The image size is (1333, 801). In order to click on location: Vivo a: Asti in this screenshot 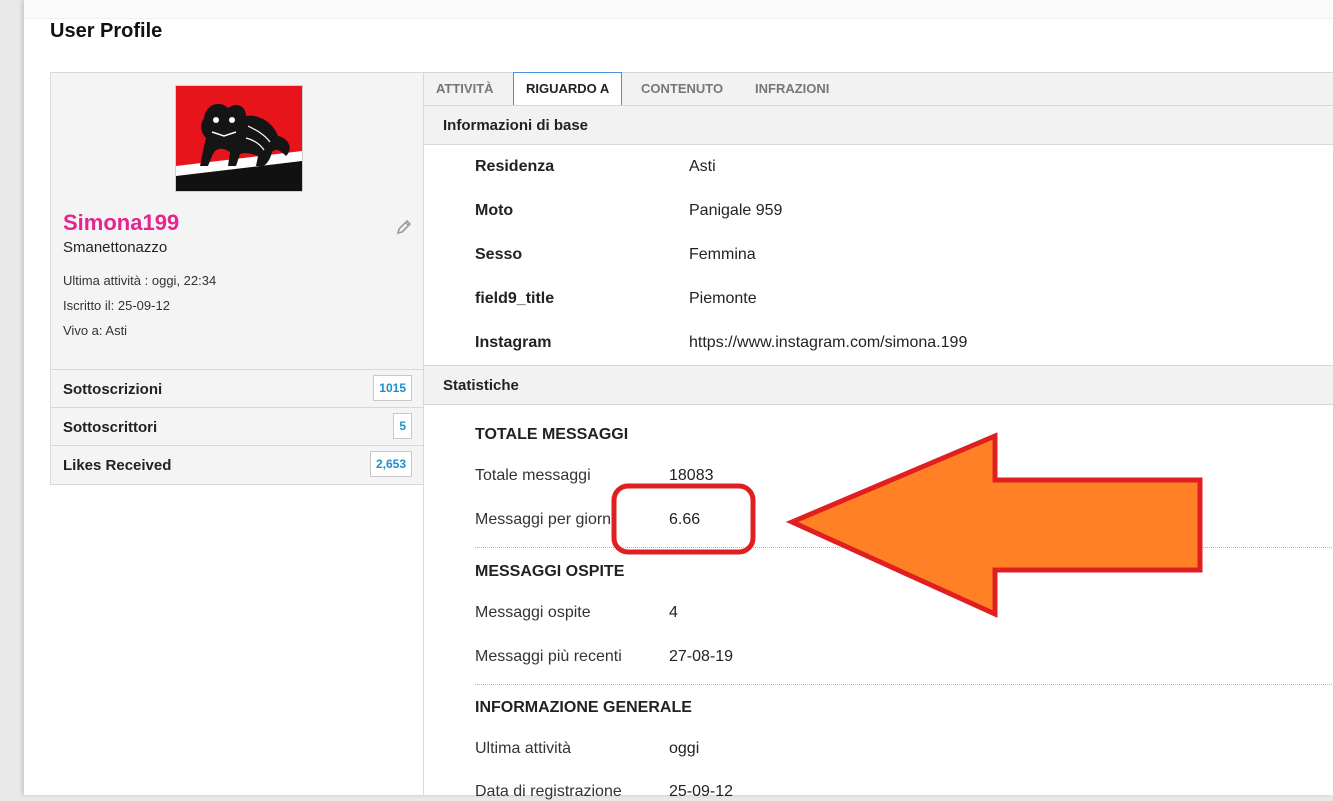, I will do `click(95, 330)`.